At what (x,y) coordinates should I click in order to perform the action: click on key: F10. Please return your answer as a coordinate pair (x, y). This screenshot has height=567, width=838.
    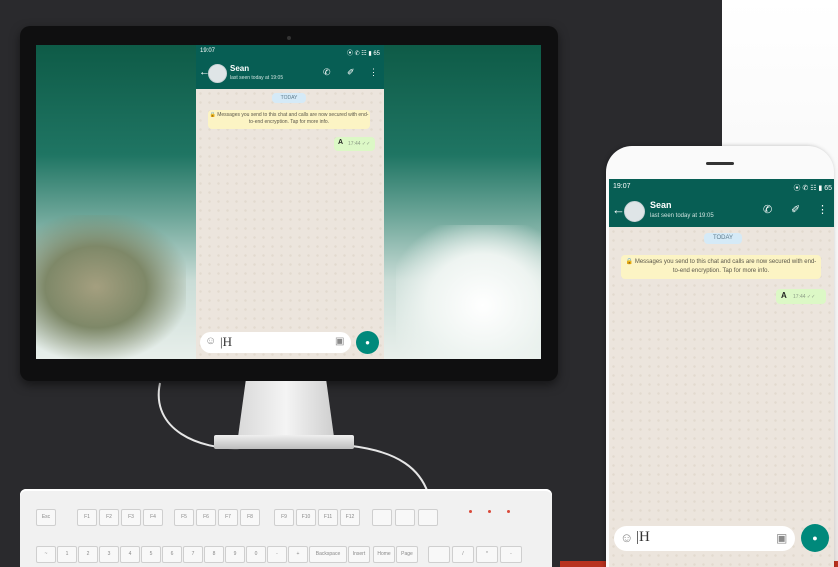
    Looking at the image, I should click on (306, 517).